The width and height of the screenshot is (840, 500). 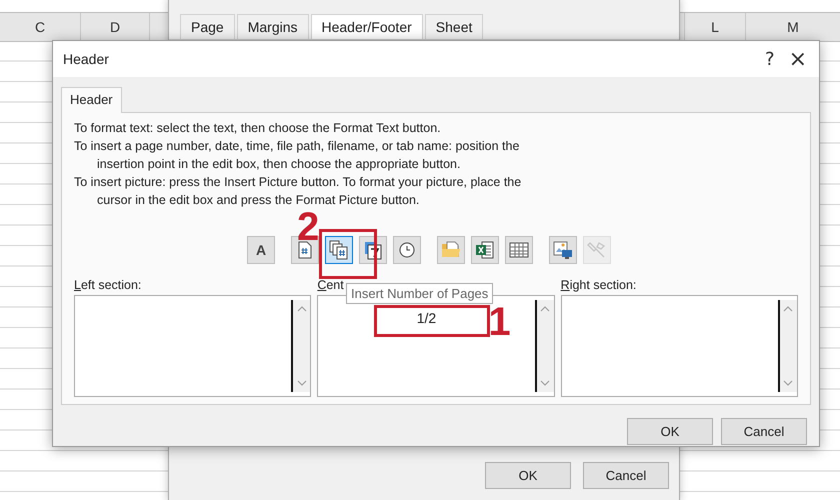 I want to click on picture-icon, so click(x=563, y=250).